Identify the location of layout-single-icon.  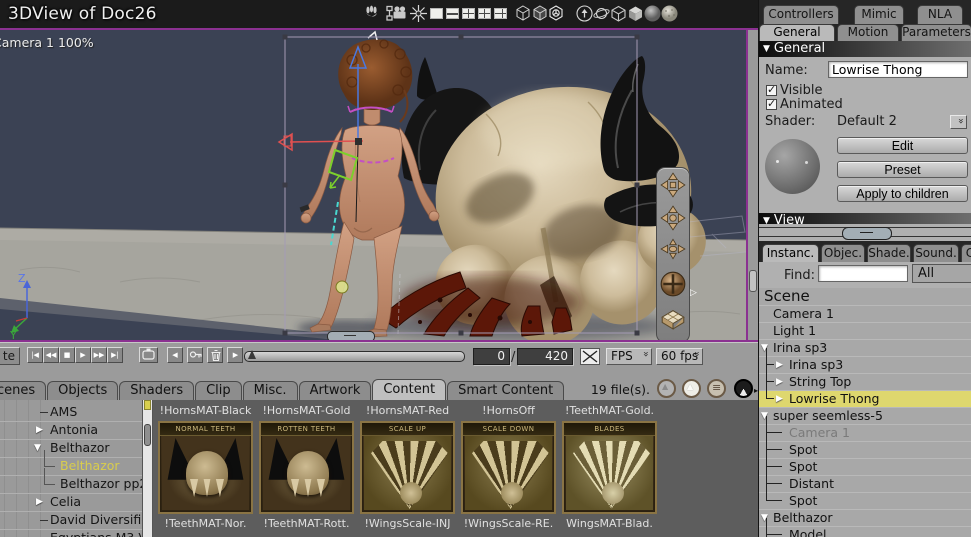
(436, 13).